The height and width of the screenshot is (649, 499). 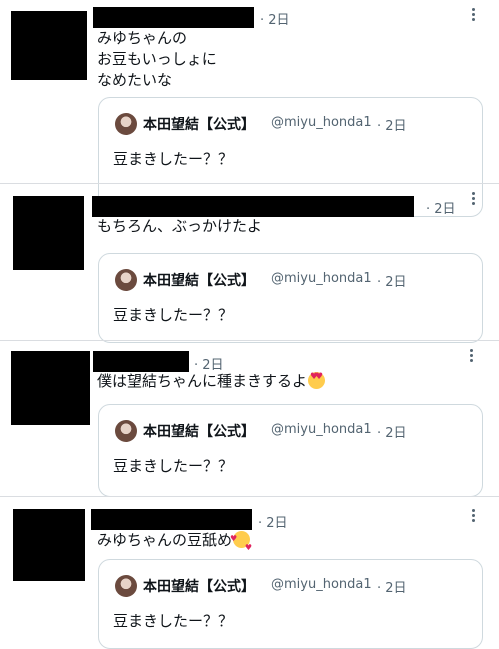 What do you see at coordinates (317, 380) in the screenshot?
I see `heart-eyes-emoji-icon` at bounding box center [317, 380].